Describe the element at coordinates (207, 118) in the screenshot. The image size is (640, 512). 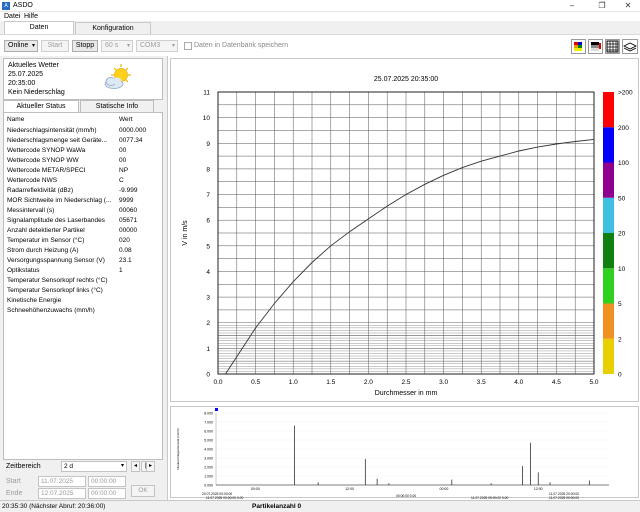
I see `y-tick-label: 10` at that location.